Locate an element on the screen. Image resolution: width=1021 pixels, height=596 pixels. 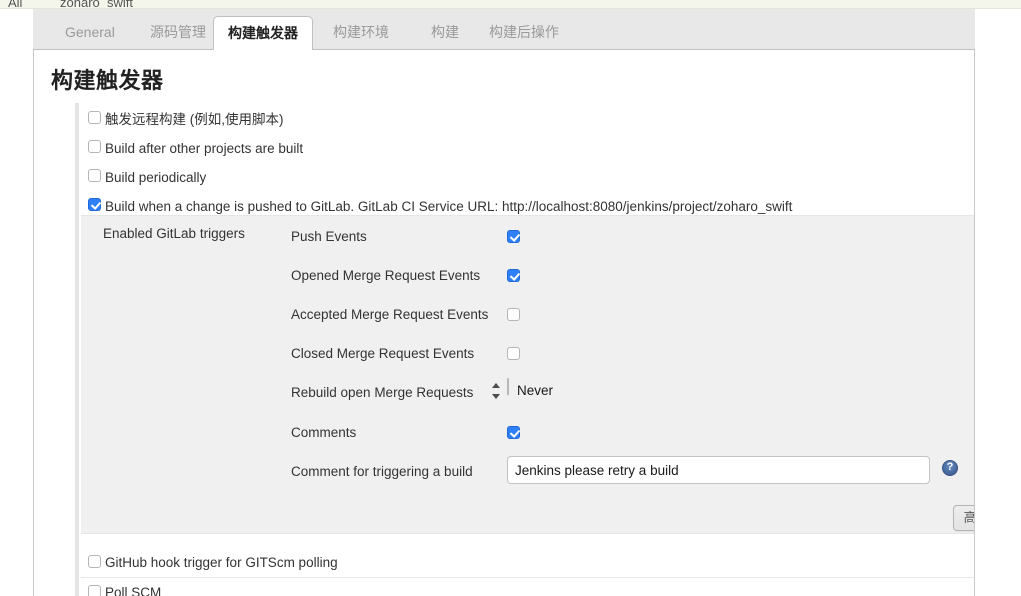
select-rebuild-open-merge-requests: Never is located at coordinates (522, 388).